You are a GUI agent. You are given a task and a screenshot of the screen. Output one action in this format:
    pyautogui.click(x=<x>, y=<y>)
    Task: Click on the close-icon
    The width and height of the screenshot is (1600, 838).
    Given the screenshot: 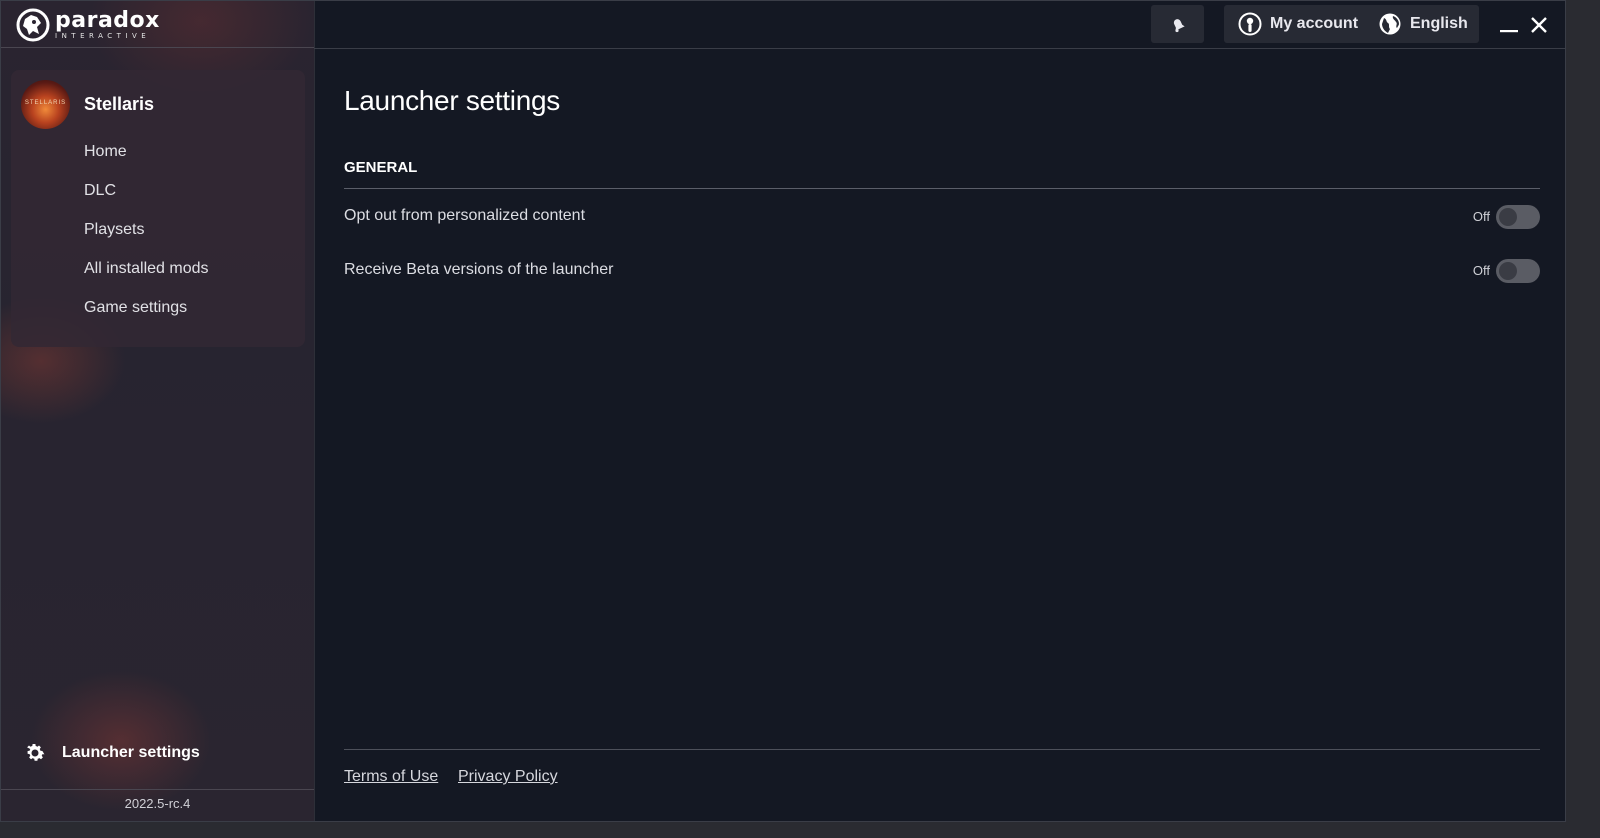 What is the action you would take?
    pyautogui.click(x=1539, y=25)
    